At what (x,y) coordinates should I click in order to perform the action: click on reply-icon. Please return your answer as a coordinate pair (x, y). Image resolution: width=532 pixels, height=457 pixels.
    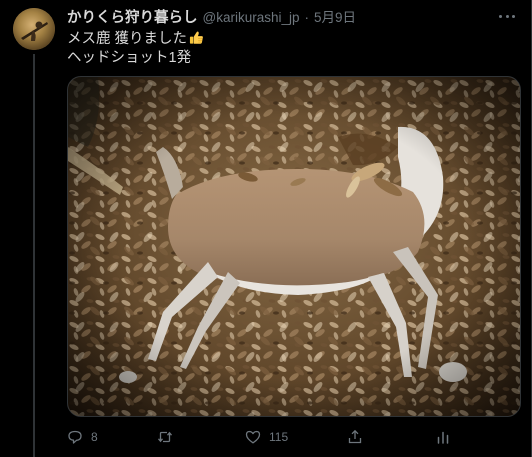
    Looking at the image, I should click on (75, 437).